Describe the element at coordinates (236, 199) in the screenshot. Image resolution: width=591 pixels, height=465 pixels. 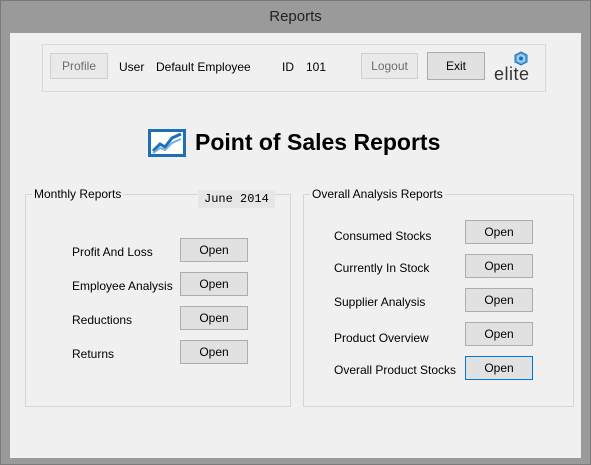
I see `report-month-label: June 2014` at that location.